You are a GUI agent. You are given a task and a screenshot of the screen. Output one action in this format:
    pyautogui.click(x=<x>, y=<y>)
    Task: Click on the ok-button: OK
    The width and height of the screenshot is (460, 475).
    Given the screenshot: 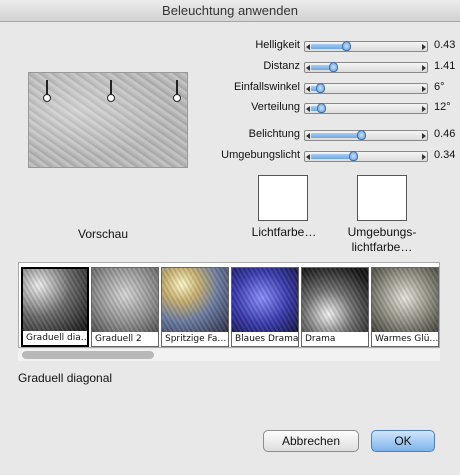 What is the action you would take?
    pyautogui.click(x=403, y=441)
    